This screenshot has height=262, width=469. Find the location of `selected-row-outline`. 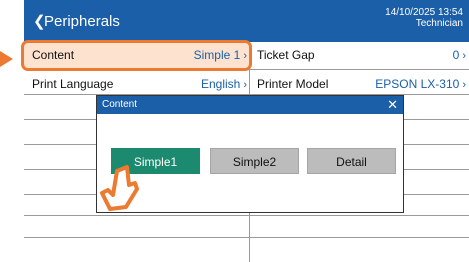

selected-row-outline is located at coordinates (136, 55).